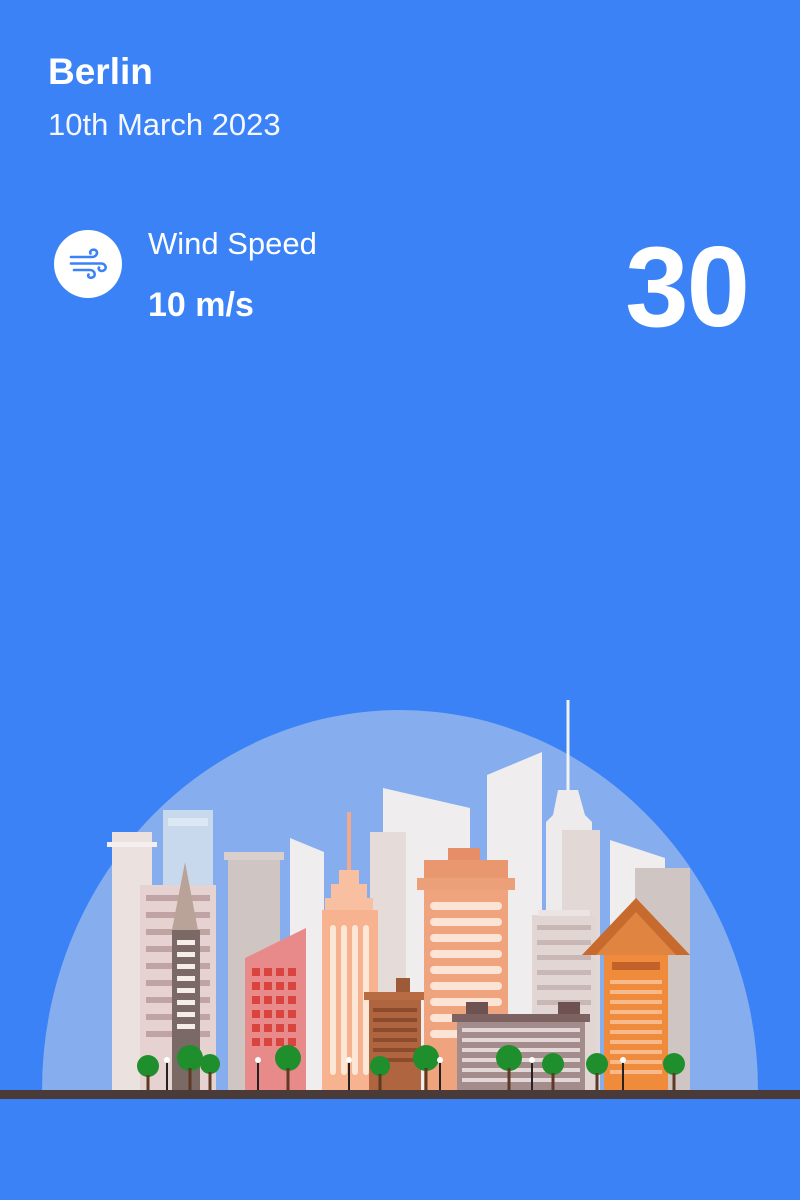  Describe the element at coordinates (201, 305) in the screenshot. I see `wind-speed-value: 10 m/s` at that location.